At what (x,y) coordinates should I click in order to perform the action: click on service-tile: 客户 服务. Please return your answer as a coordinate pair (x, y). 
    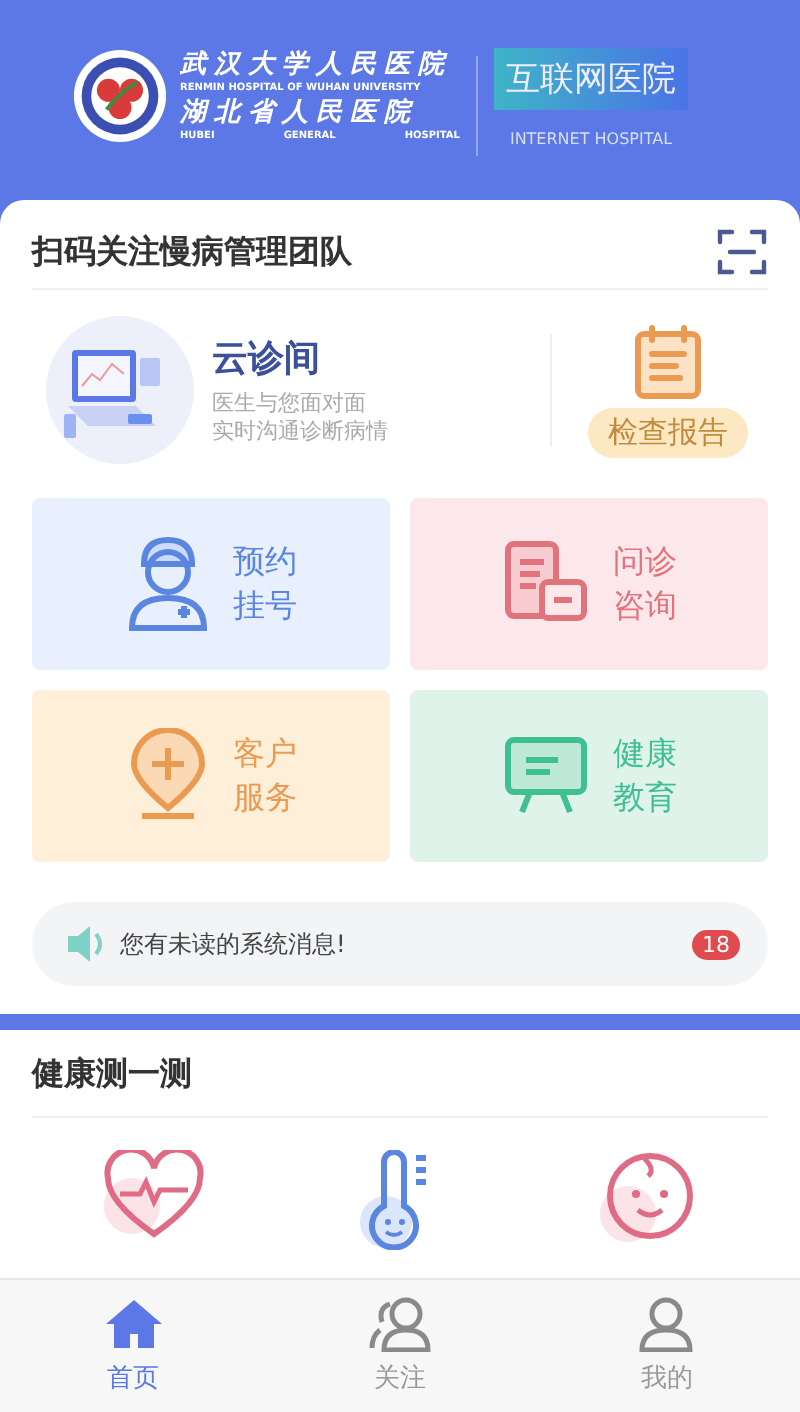
    Looking at the image, I should click on (211, 776).